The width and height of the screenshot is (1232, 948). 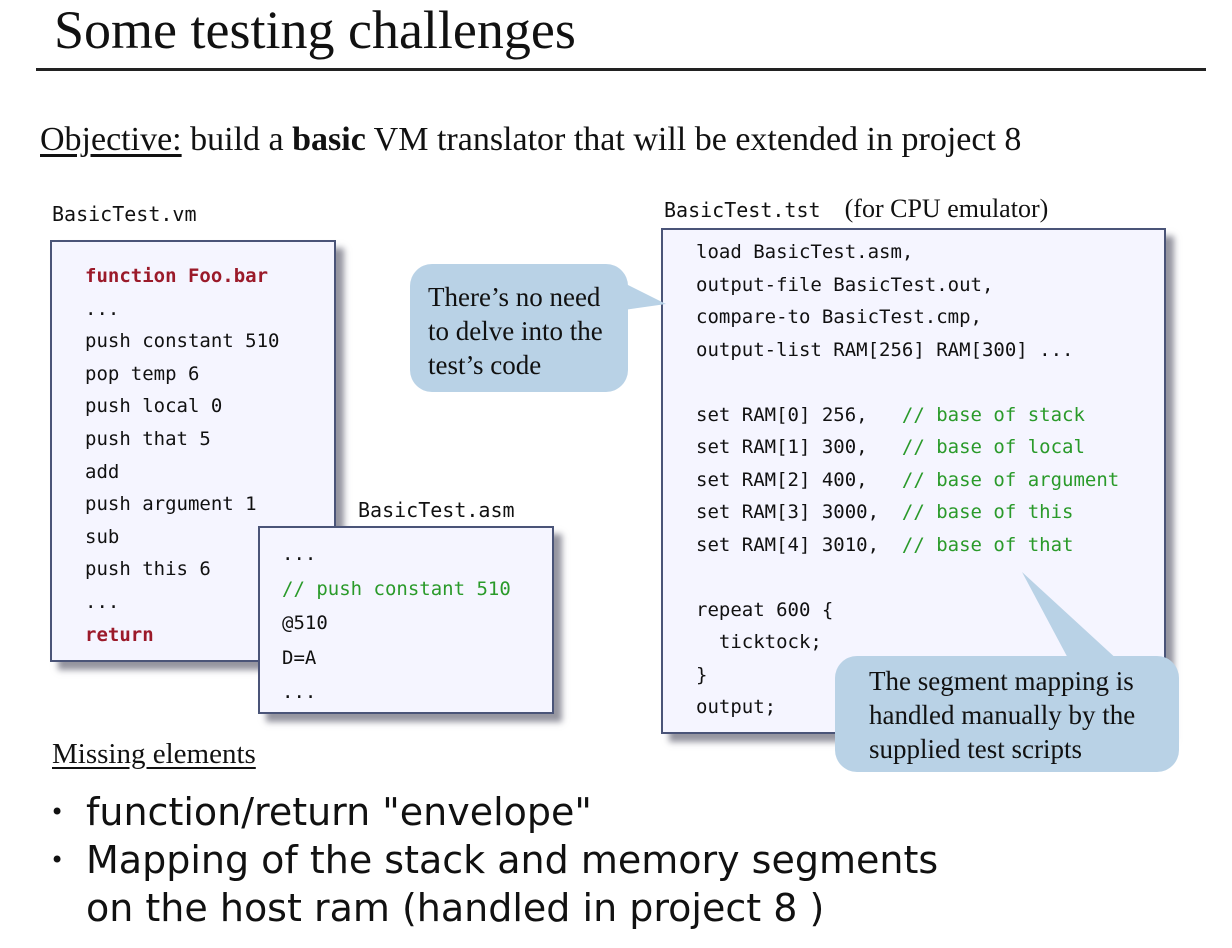 What do you see at coordinates (102, 536) in the screenshot?
I see `vm-code-line: sub` at bounding box center [102, 536].